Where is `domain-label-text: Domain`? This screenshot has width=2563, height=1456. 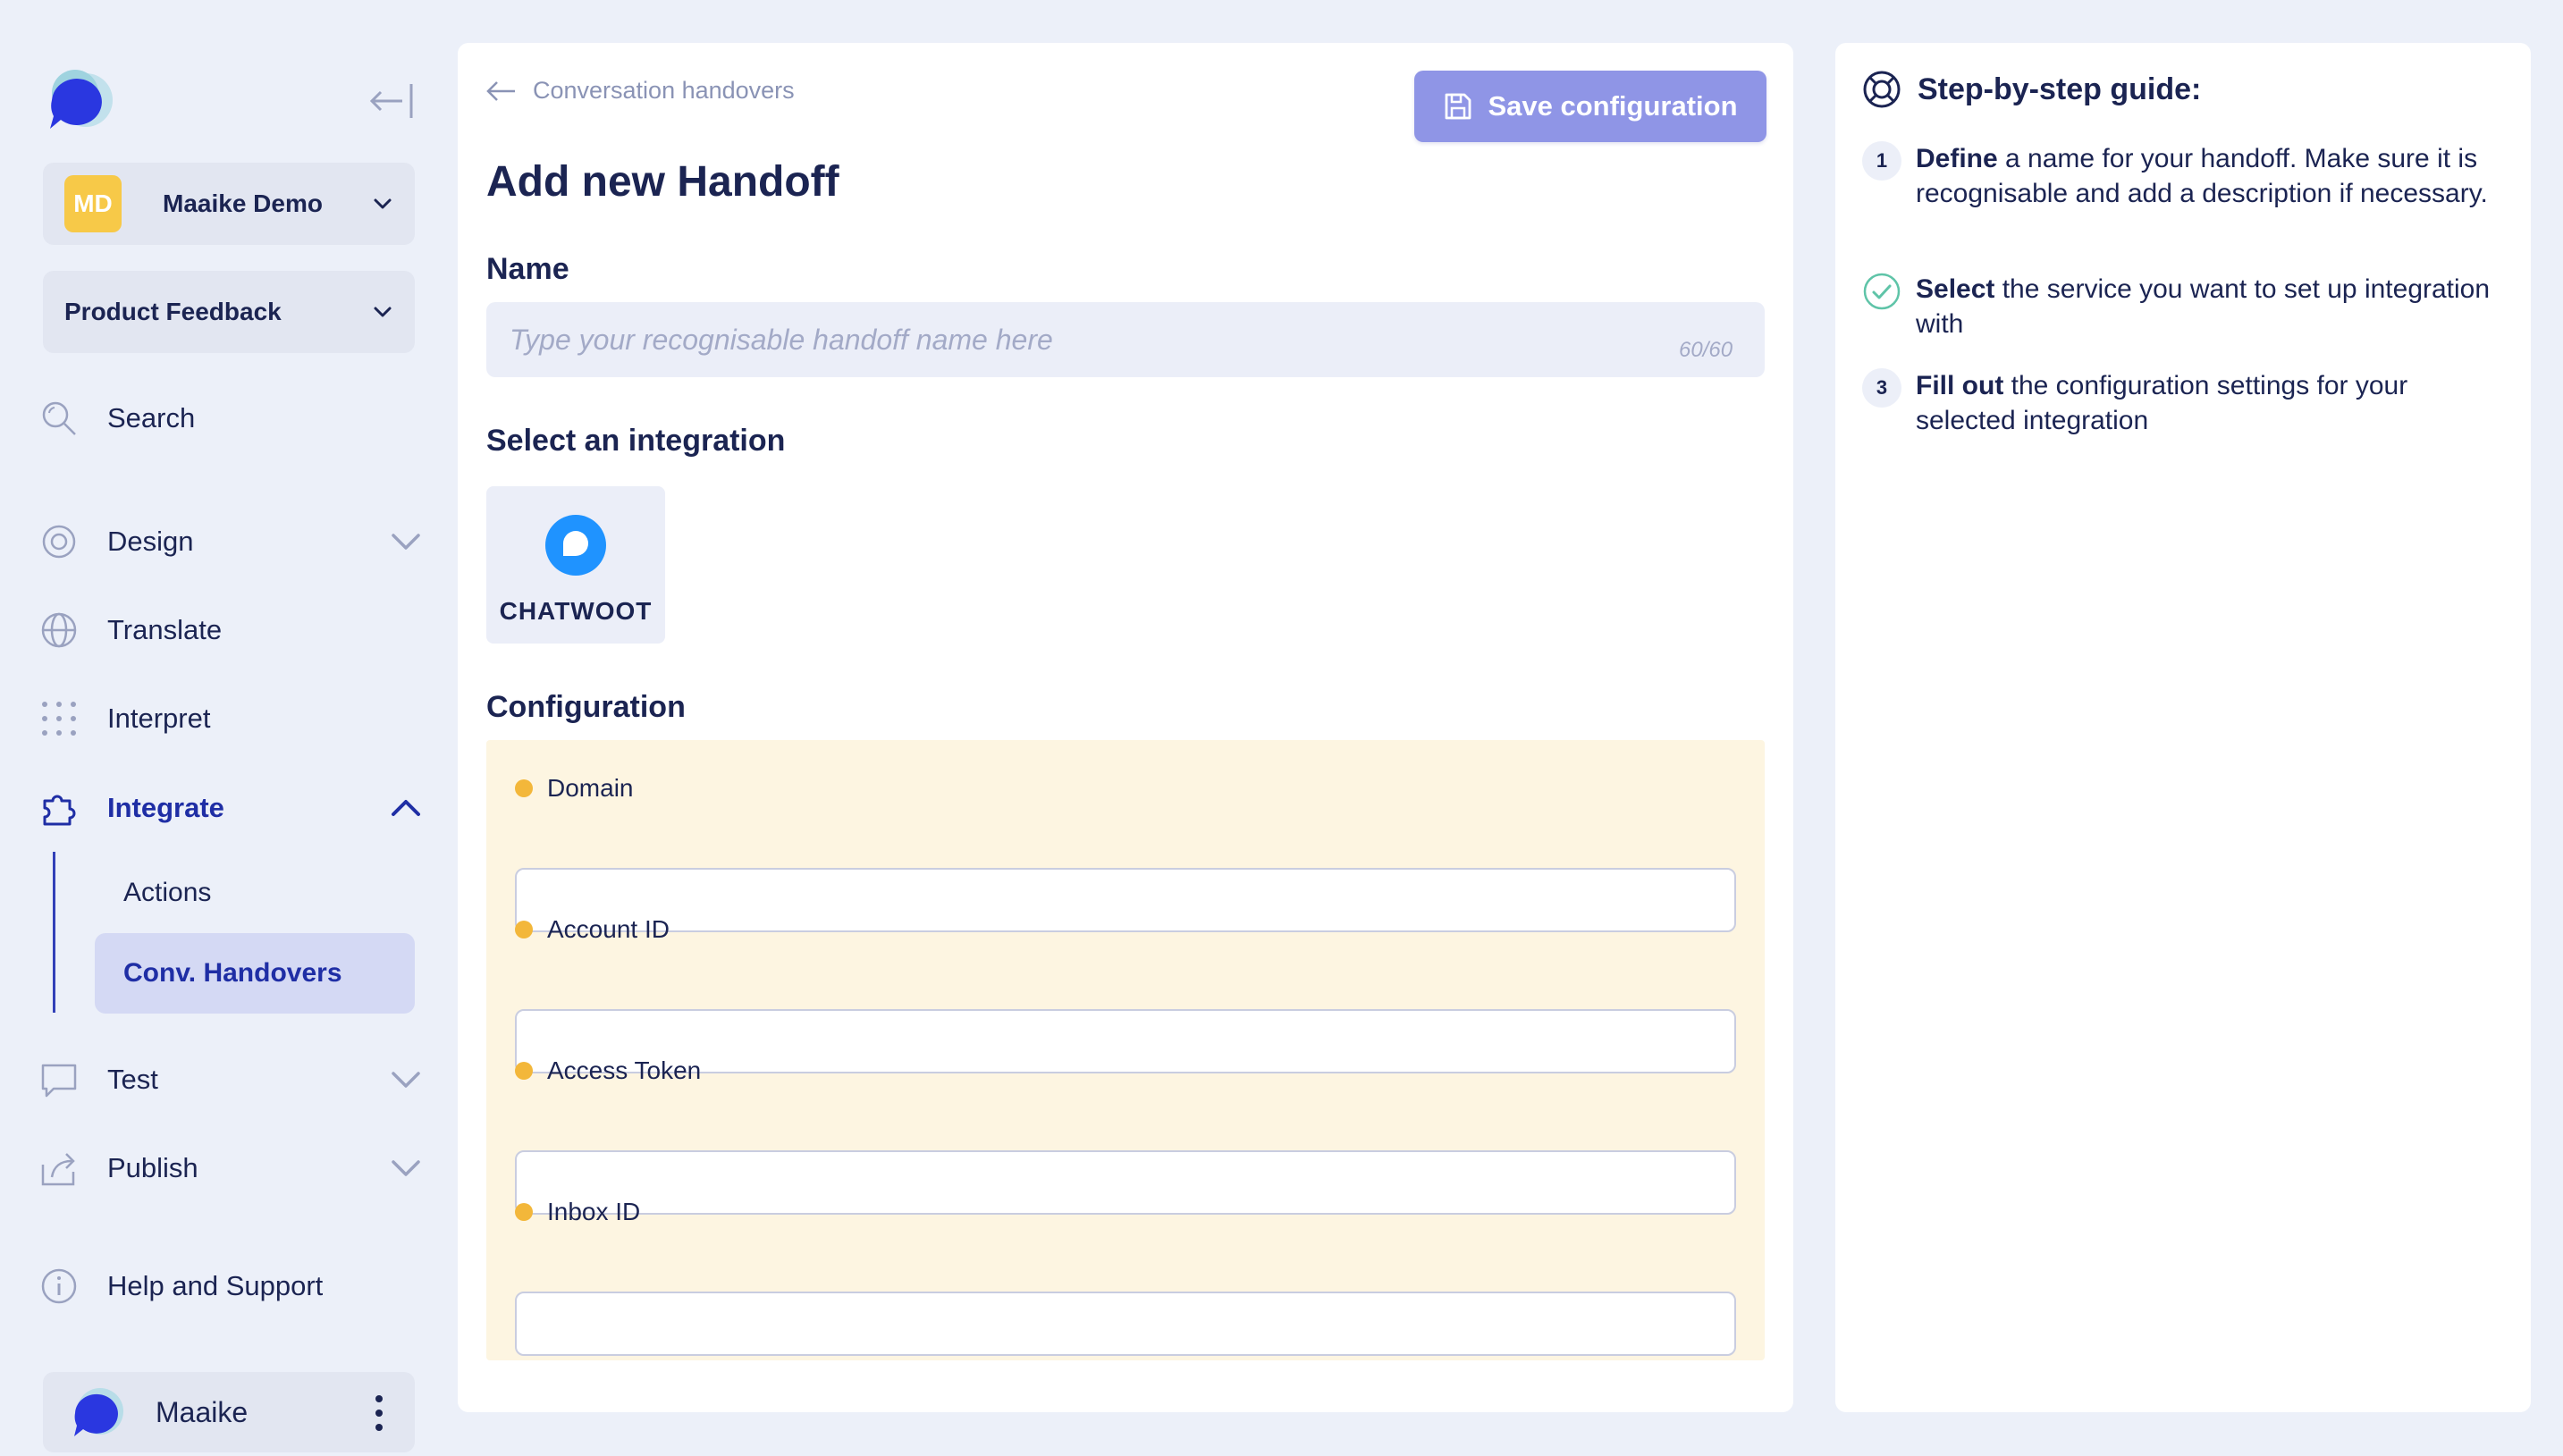
domain-label-text: Domain is located at coordinates (590, 788).